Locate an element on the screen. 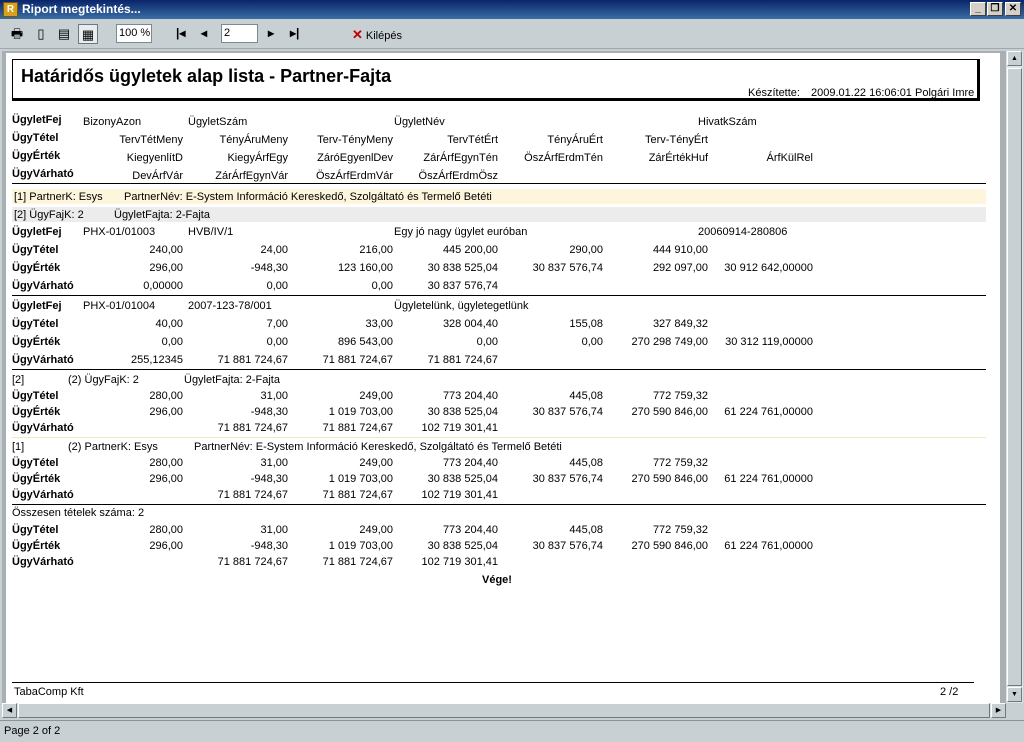 This screenshot has height=742, width=1024. made-date: 2009.01.22 16:06:01 is located at coordinates (861, 93).